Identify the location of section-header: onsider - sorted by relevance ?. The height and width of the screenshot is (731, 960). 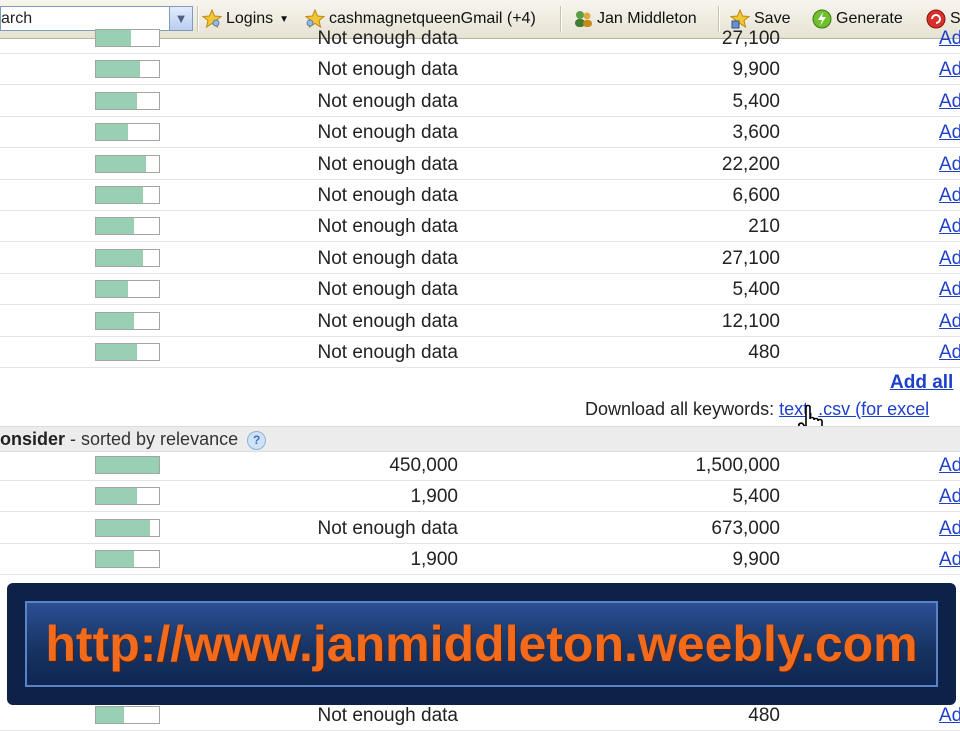
(480, 439).